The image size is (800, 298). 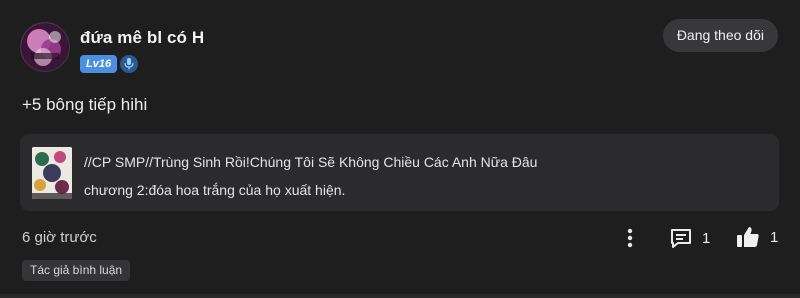 What do you see at coordinates (142, 38) in the screenshot?
I see `username: đứa mê bl có H` at bounding box center [142, 38].